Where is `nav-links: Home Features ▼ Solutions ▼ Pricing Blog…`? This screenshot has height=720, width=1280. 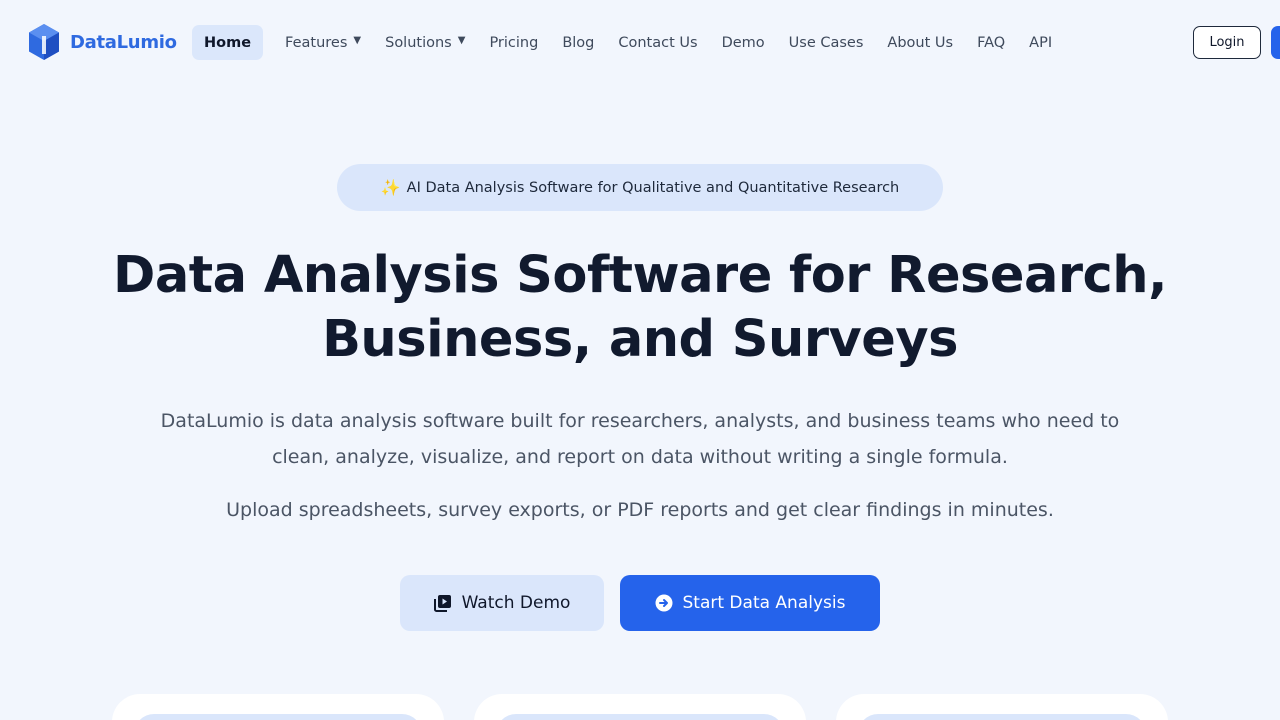 nav-links: Home Features ▼ Solutions ▼ Pricing Blog… is located at coordinates (622, 42).